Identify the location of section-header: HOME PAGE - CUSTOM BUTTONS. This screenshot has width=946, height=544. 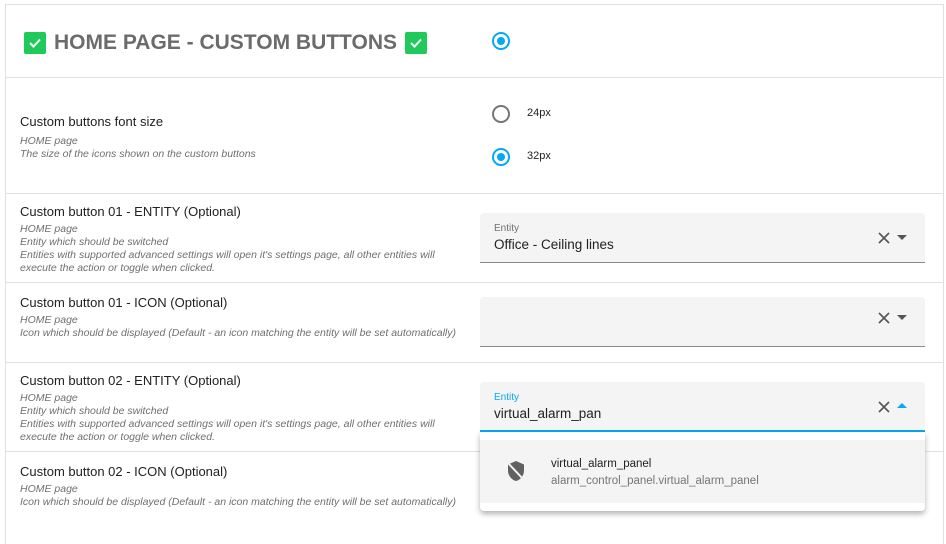
(474, 41).